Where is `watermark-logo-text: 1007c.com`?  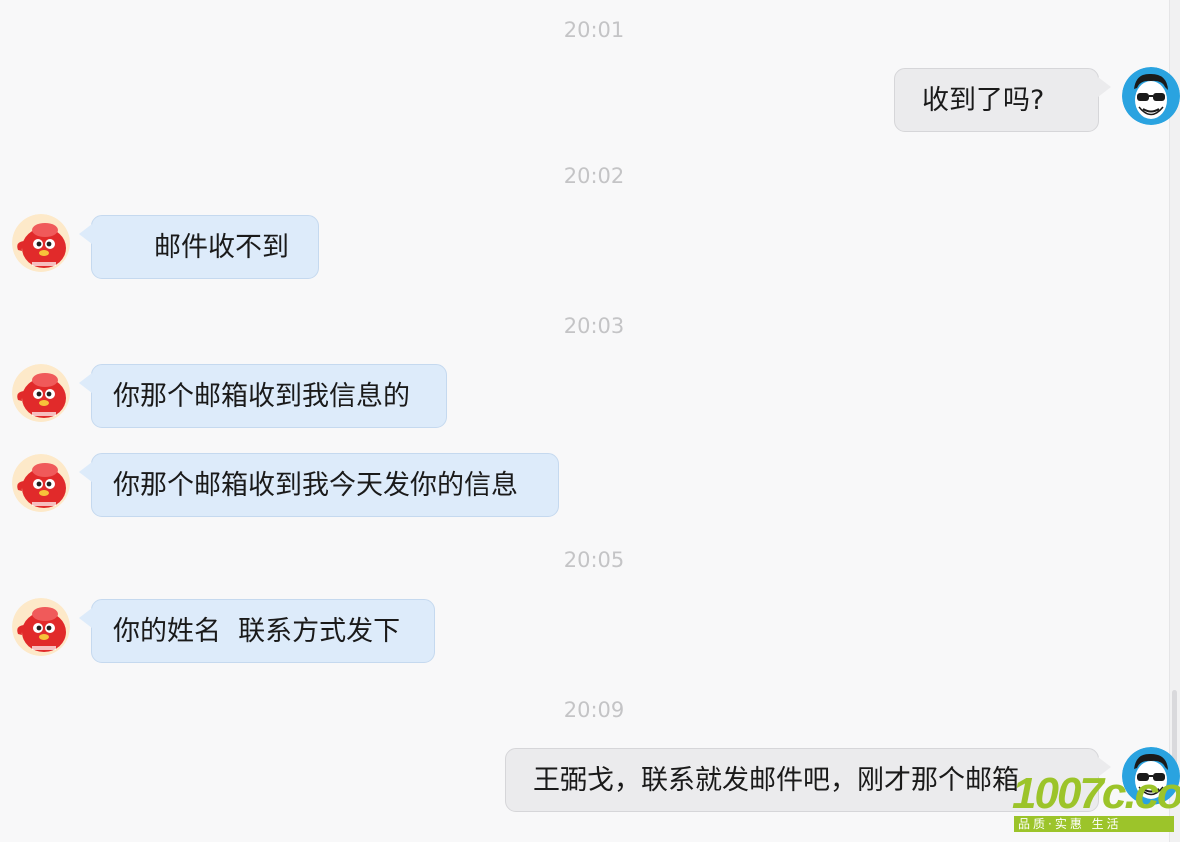 watermark-logo-text: 1007c.com is located at coordinates (1096, 793).